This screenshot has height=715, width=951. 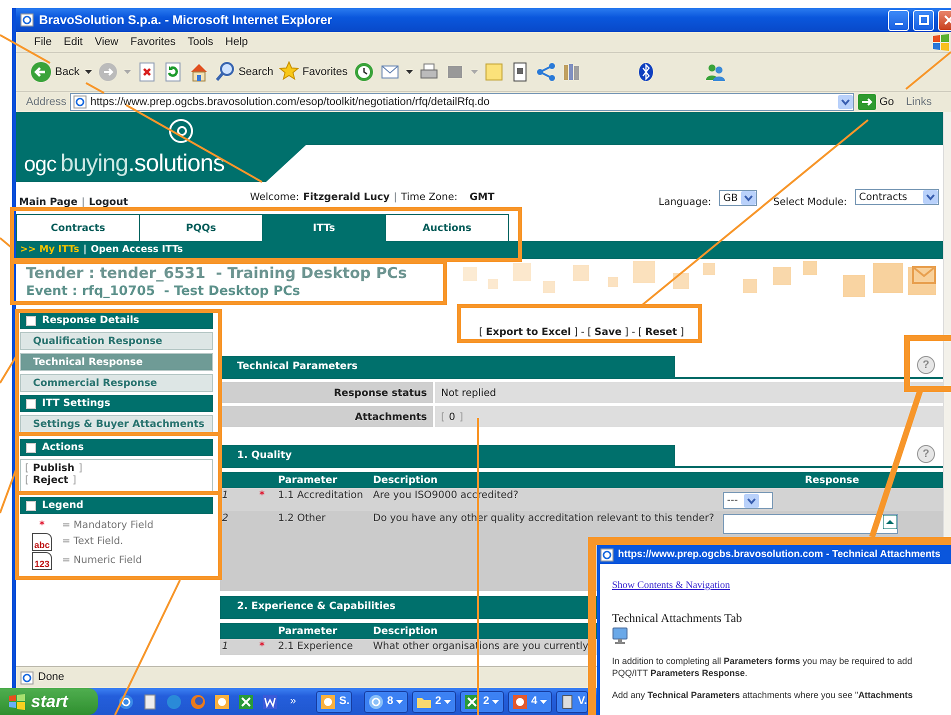 I want to click on response-textarea, so click(x=810, y=524).